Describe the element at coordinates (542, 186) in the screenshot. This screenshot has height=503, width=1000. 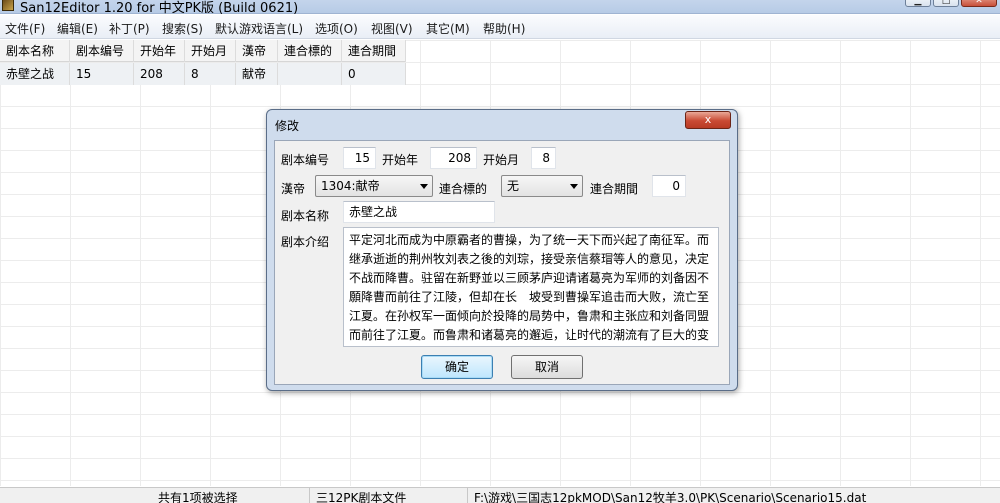
I see `alliance-target-select: 无` at that location.